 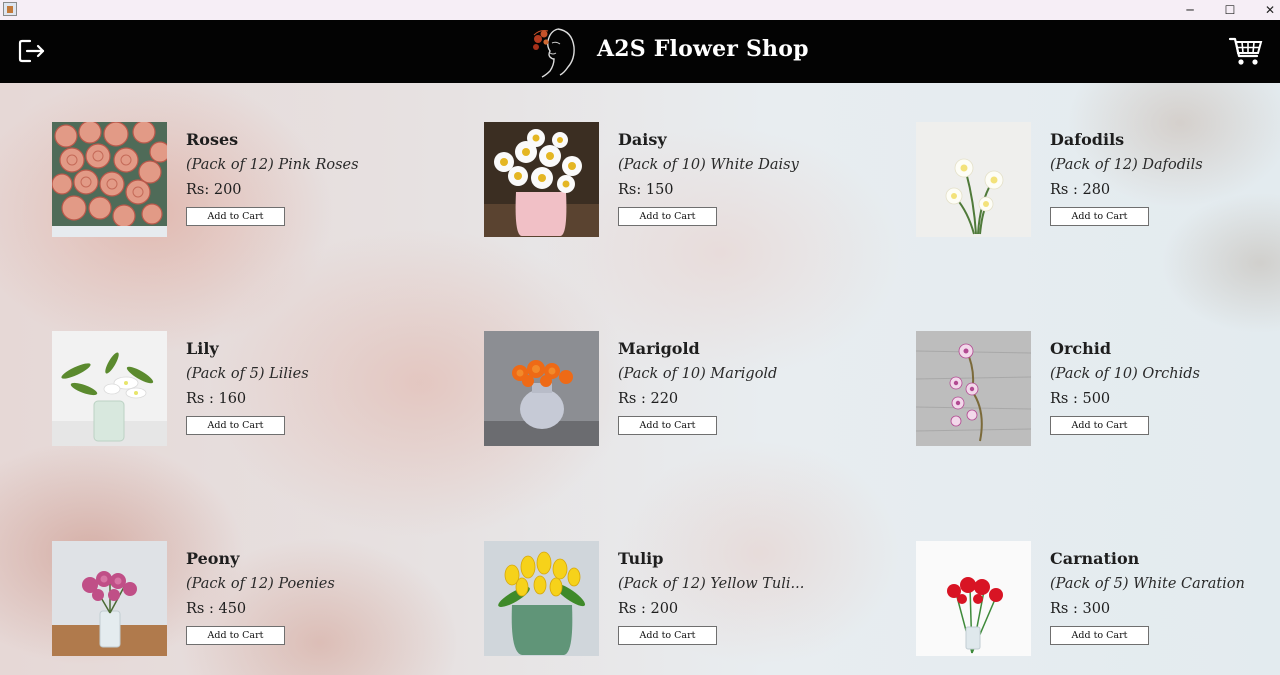 I want to click on product-name: Dafodils, so click(x=1087, y=139).